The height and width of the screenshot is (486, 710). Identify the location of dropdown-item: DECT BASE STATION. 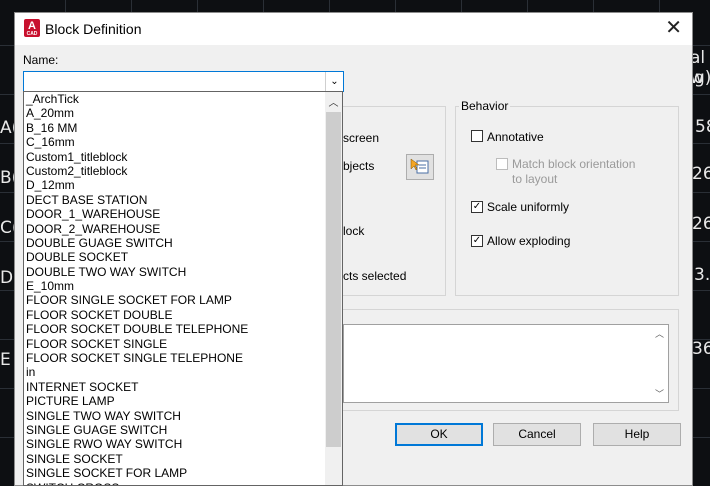
(174, 200).